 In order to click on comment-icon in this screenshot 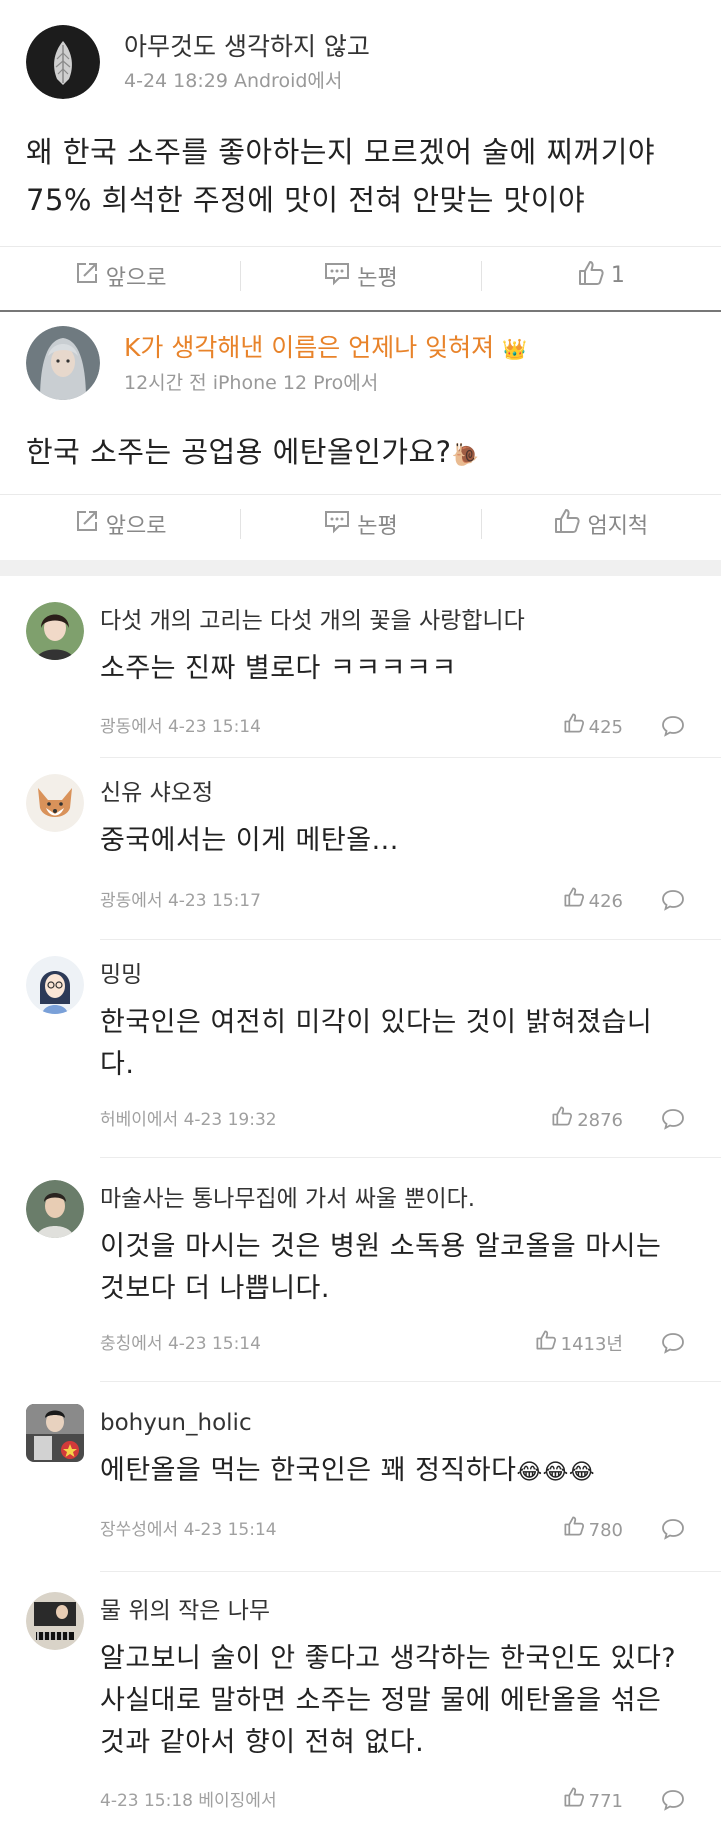, I will do `click(340, 524)`.